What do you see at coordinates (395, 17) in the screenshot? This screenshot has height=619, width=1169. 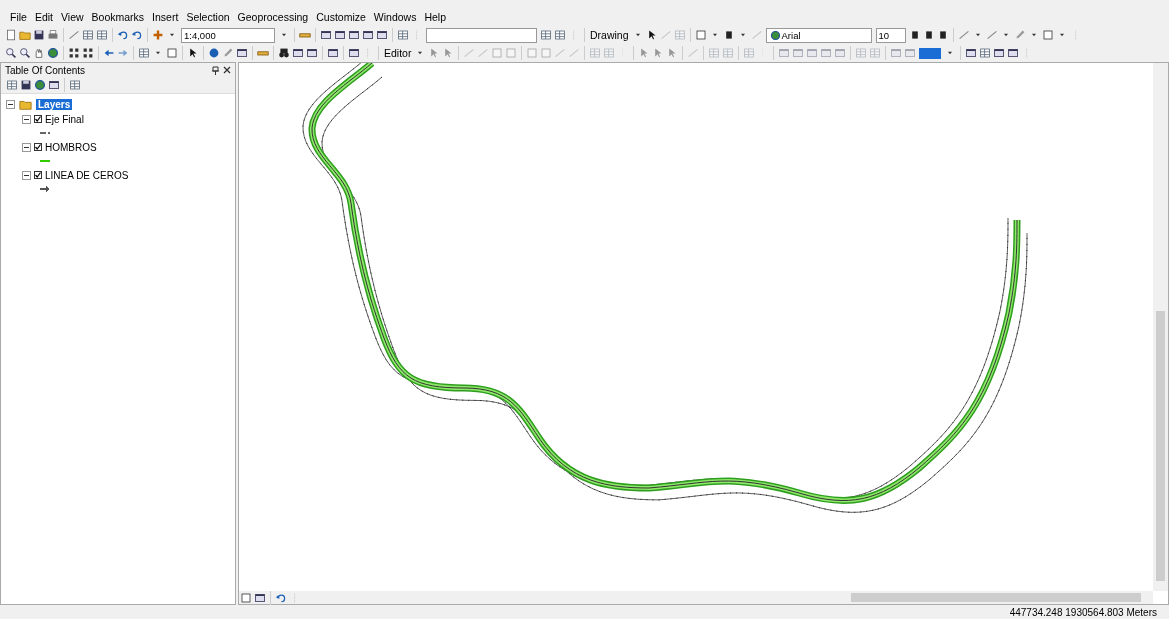 I see `menu-item: Windows` at bounding box center [395, 17].